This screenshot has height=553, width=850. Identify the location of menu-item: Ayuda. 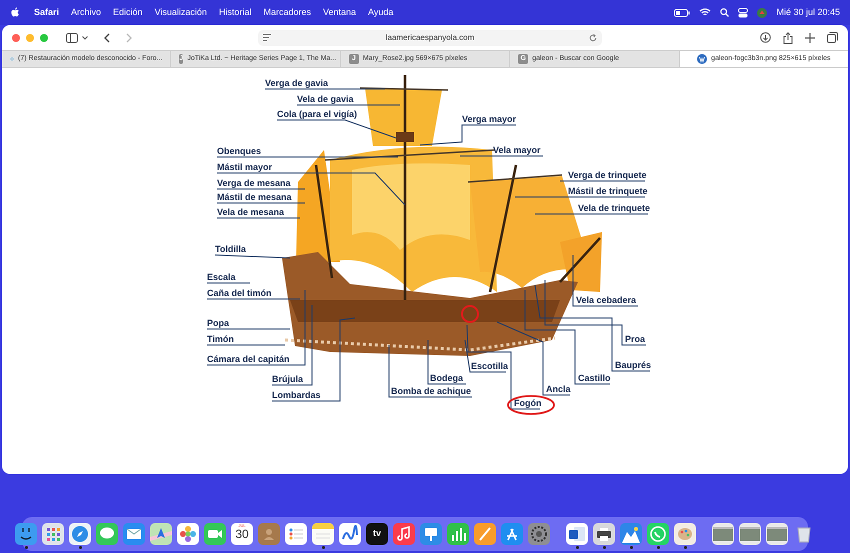
(381, 13).